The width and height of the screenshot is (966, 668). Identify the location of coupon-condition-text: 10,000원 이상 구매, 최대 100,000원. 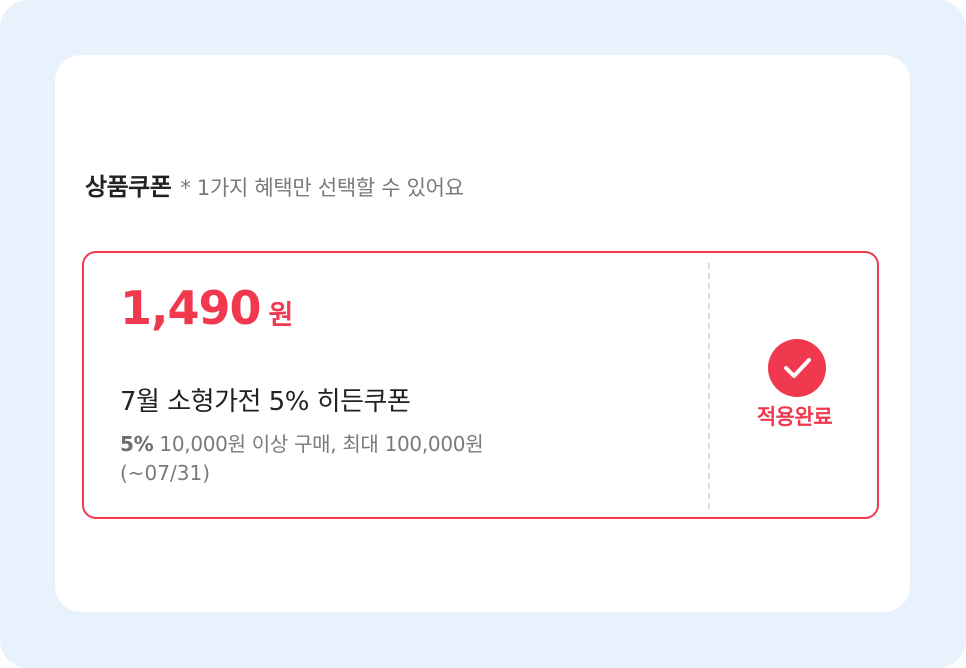
(318, 444).